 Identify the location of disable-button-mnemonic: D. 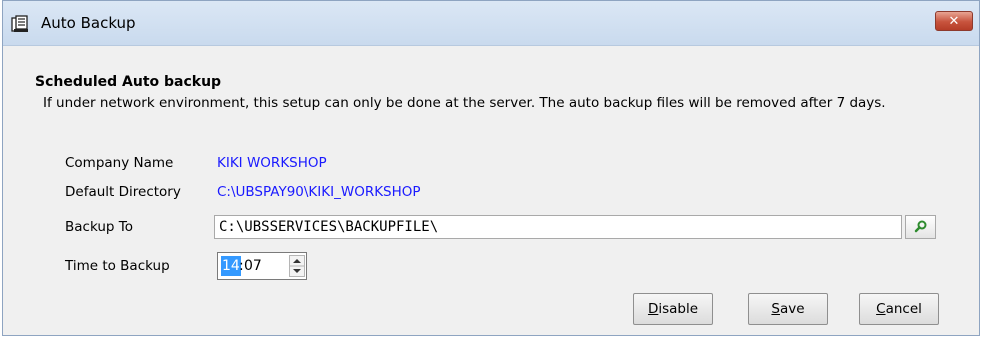
(653, 309).